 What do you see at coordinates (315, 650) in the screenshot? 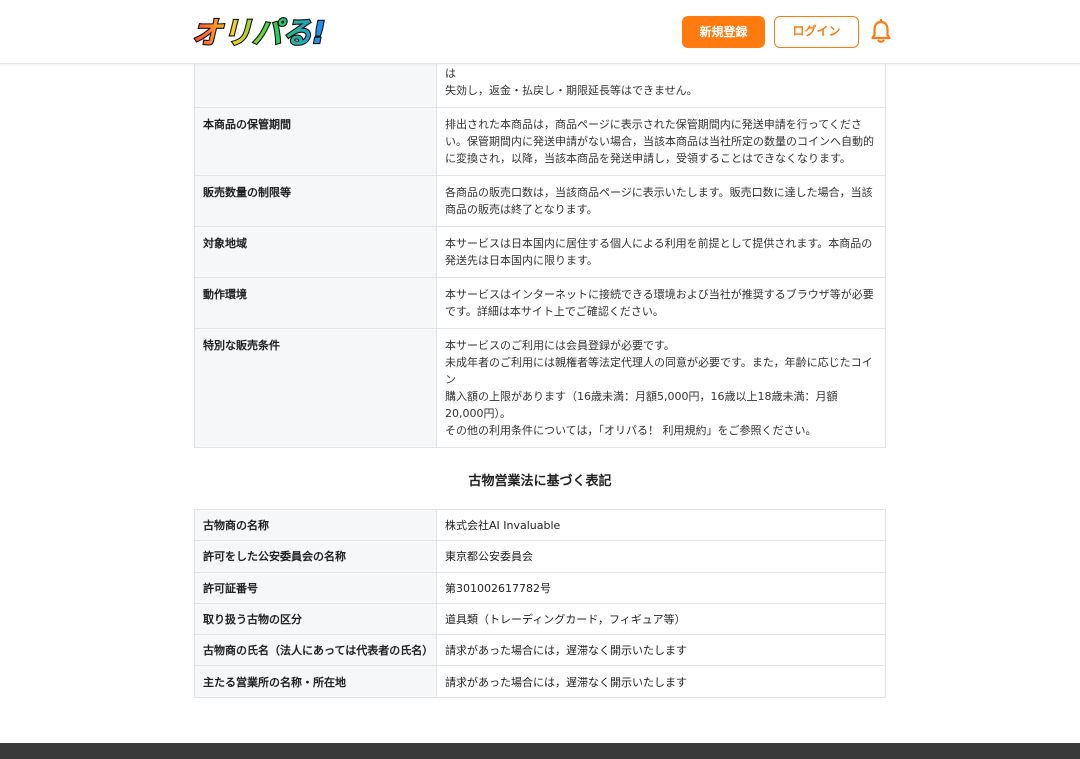
I see `row-label: 古物商の氏名（法人にあっては代表者の氏名）` at bounding box center [315, 650].